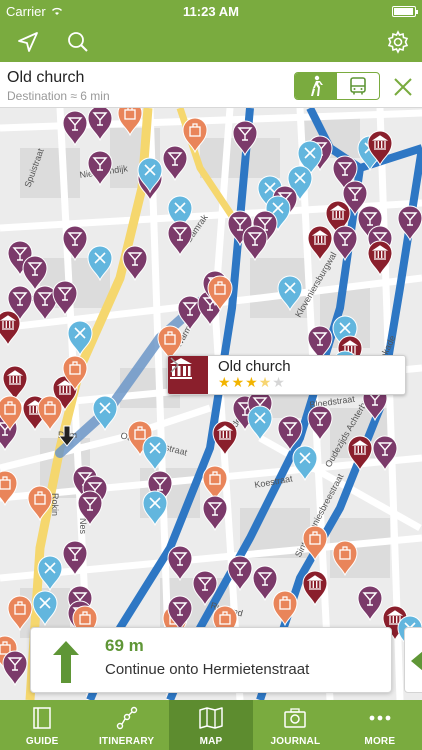 Image resolution: width=422 pixels, height=750 pixels. I want to click on book-icon, so click(42, 718).